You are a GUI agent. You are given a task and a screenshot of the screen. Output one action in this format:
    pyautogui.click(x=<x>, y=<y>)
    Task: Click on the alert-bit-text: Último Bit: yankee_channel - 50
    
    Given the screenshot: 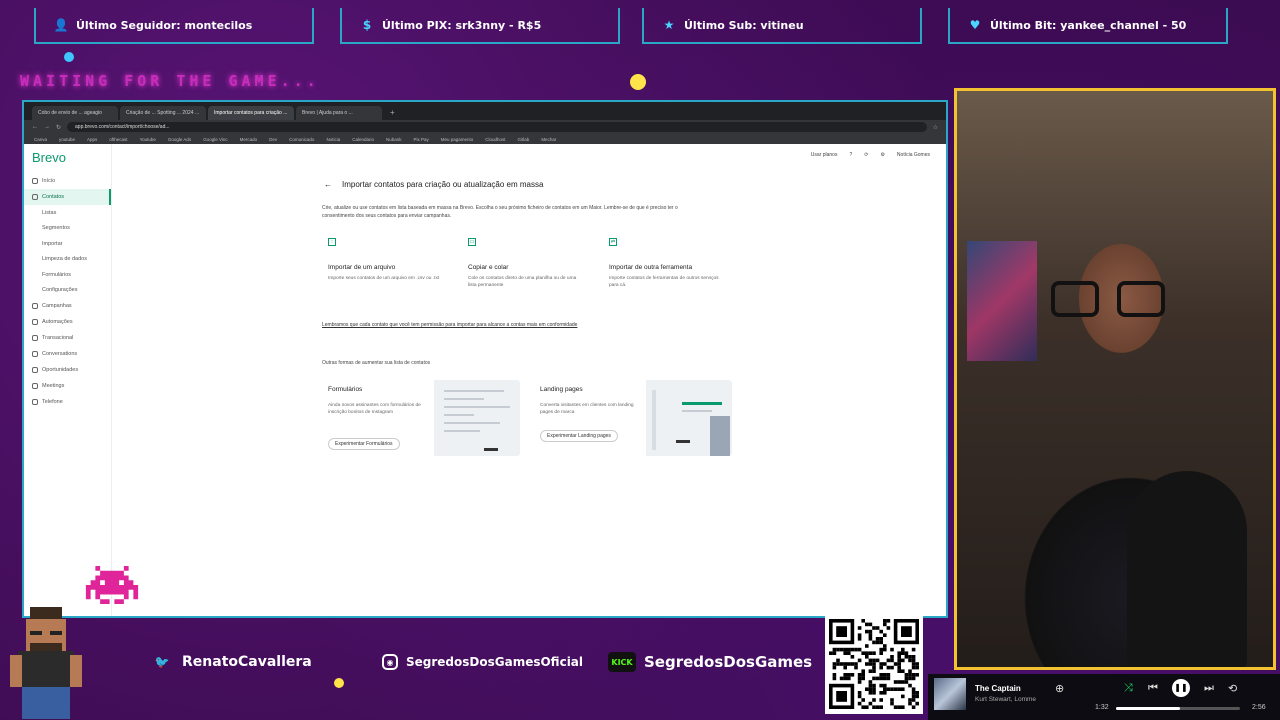 What is the action you would take?
    pyautogui.click(x=1088, y=25)
    